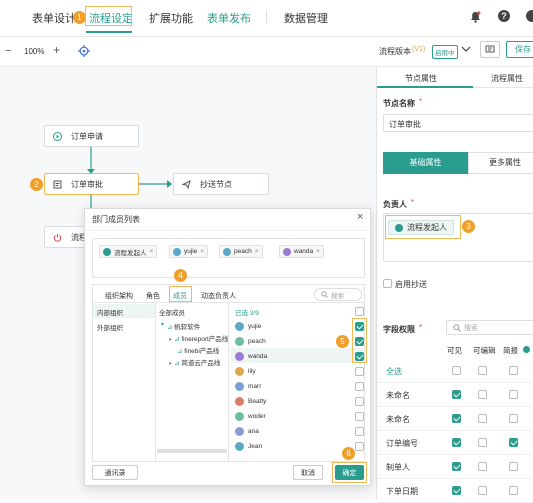 This screenshot has height=503, width=533. What do you see at coordinates (349, 472) in the screenshot?
I see `ok-button: 确定` at bounding box center [349, 472].